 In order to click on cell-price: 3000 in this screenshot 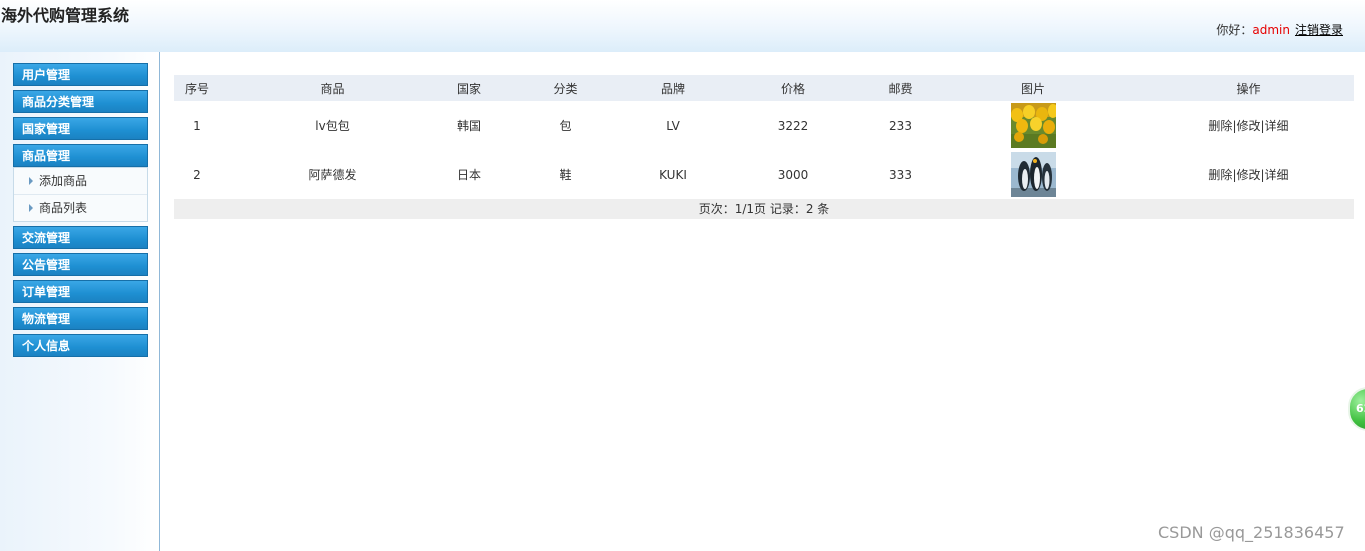, I will do `click(793, 174)`.